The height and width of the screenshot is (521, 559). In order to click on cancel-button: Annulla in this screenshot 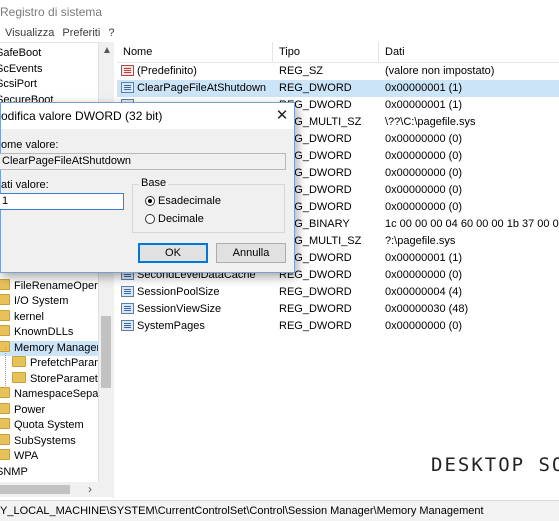, I will do `click(251, 253)`.